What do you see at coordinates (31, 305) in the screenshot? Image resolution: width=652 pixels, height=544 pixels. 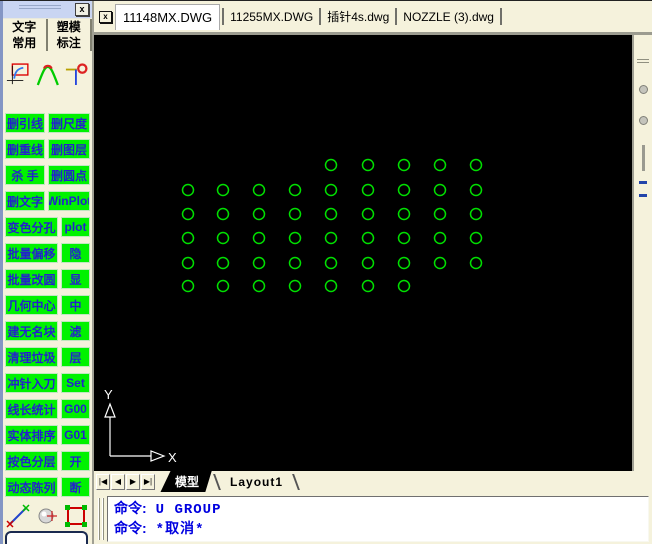 I see `palette-button-几何中心: 几何中心` at bounding box center [31, 305].